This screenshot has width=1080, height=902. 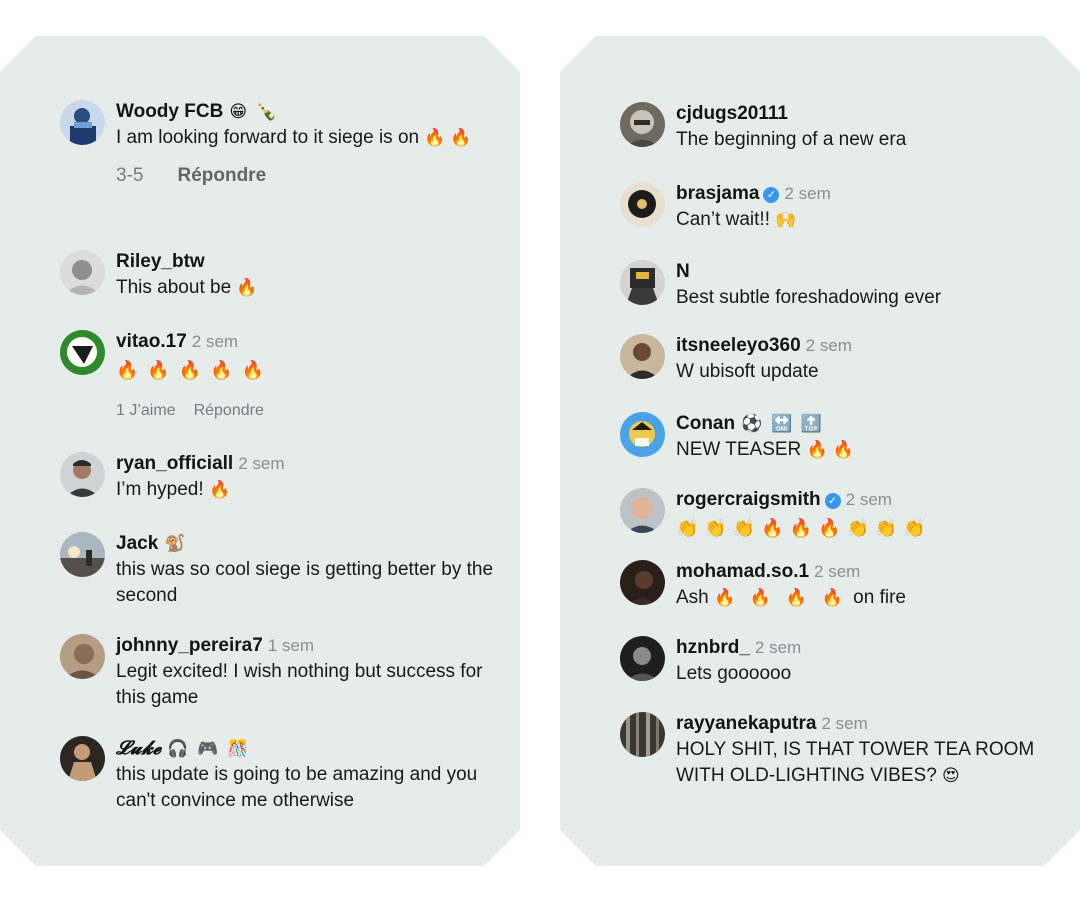 What do you see at coordinates (840, 585) in the screenshot?
I see `comment: mohamad.so.1 2 sem Ash 🔥 🔥 🔥 🔥 on fire` at bounding box center [840, 585].